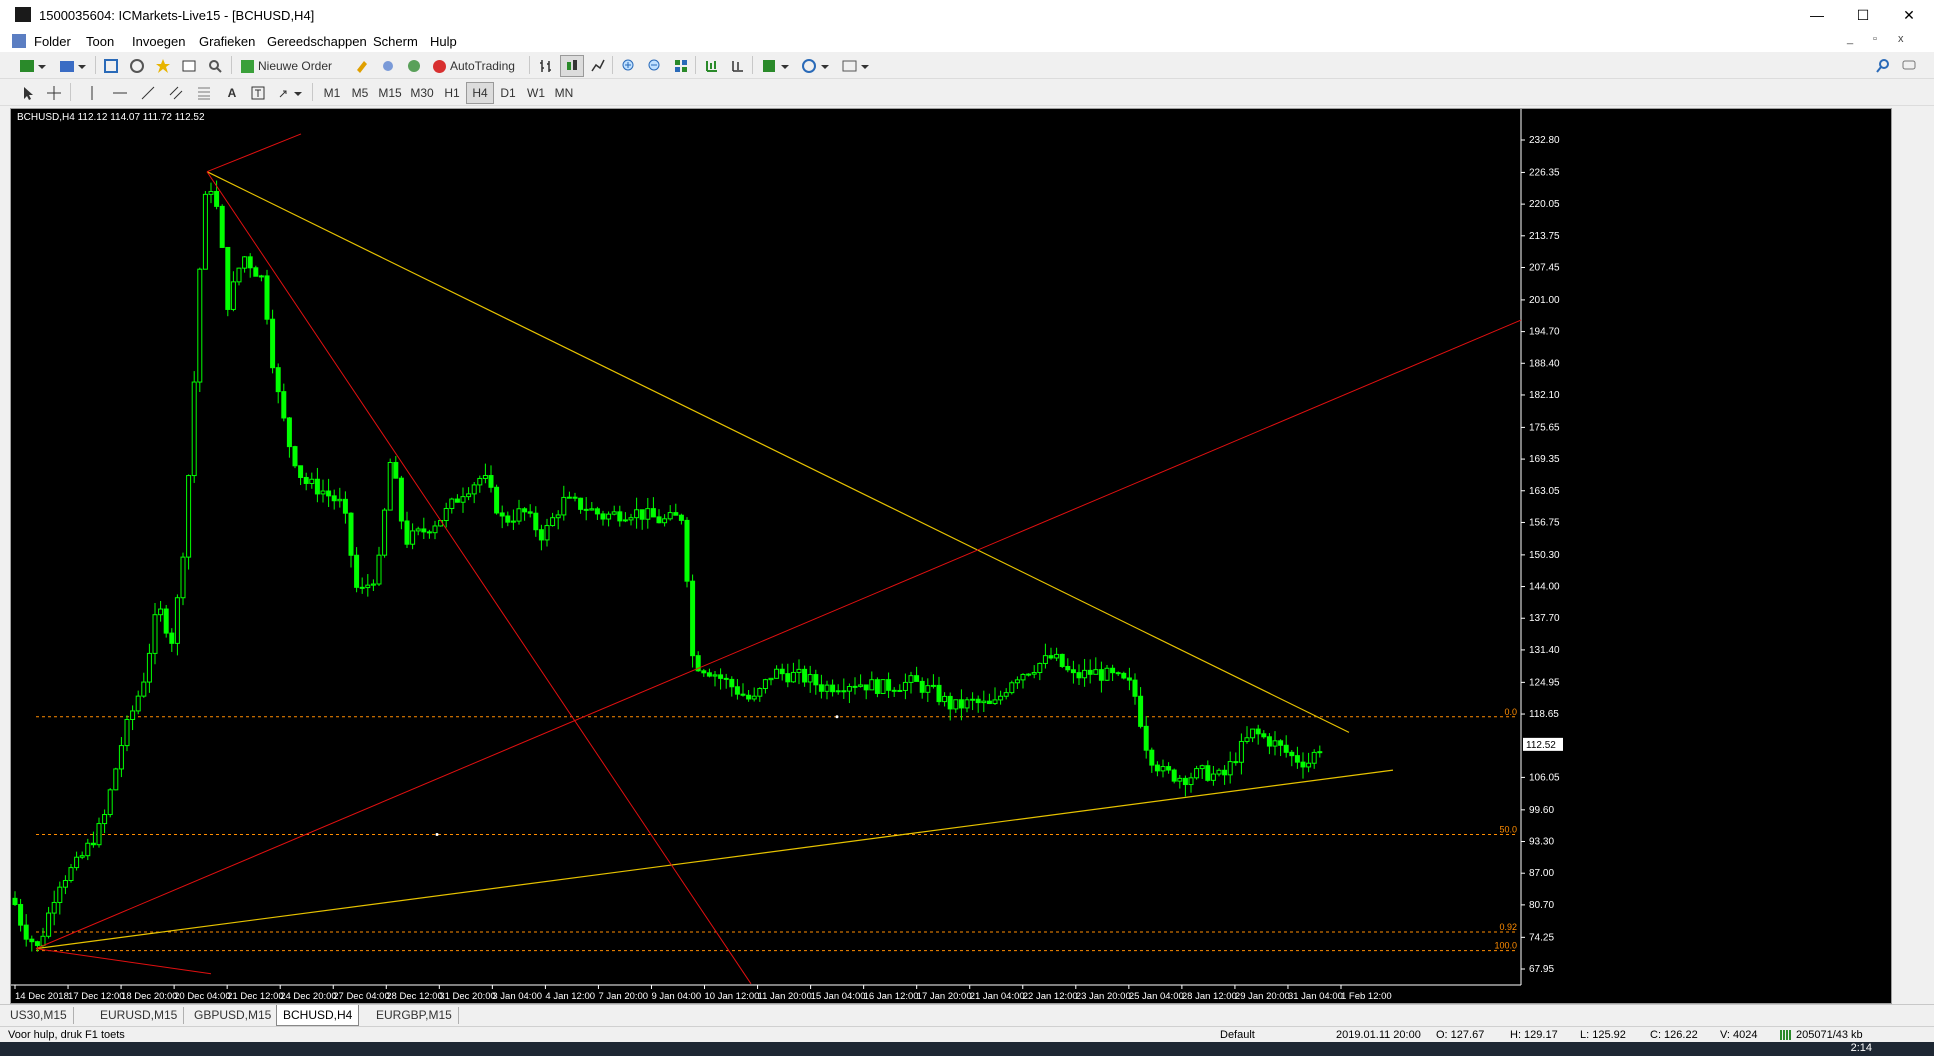 This screenshot has height=1056, width=1934. I want to click on zoom-out-icon, so click(655, 66).